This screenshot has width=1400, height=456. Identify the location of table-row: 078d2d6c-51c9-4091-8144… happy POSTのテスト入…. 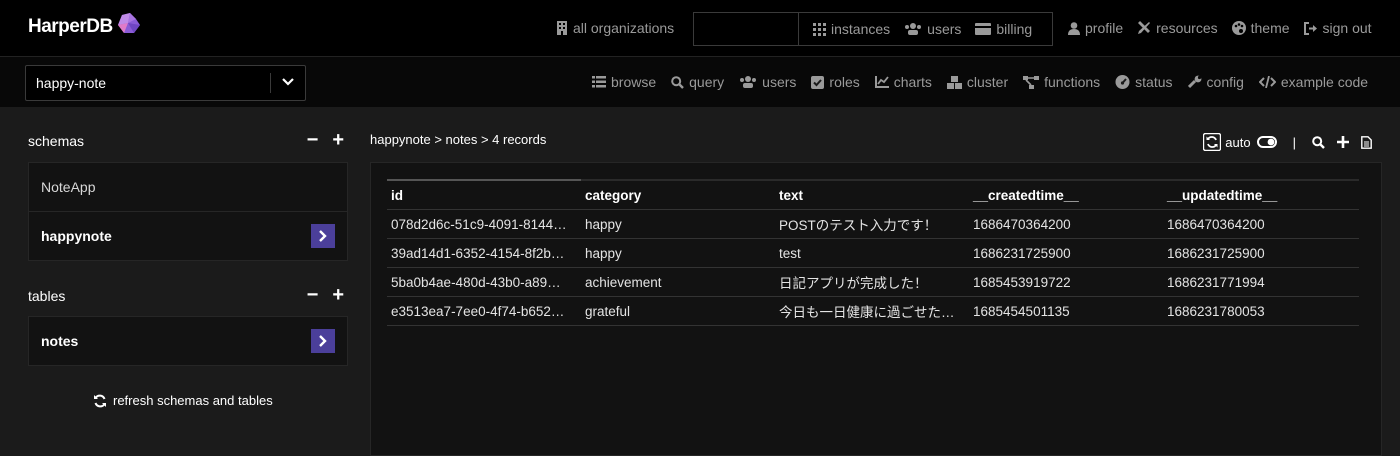
(873, 224).